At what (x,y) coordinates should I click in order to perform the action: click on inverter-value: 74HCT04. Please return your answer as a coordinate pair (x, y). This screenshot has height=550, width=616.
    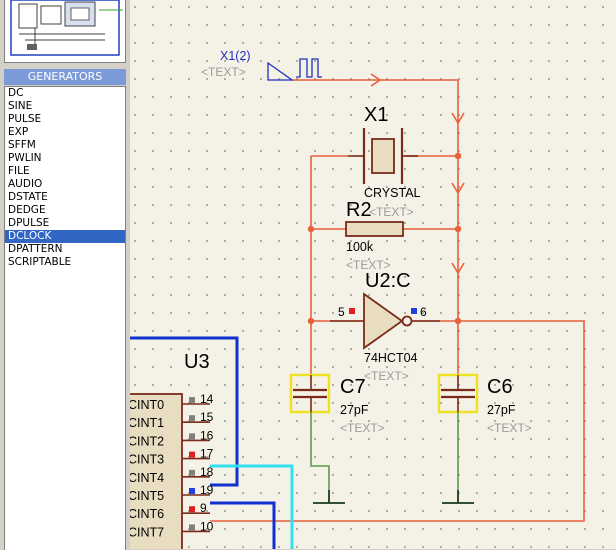
    Looking at the image, I should click on (391, 358).